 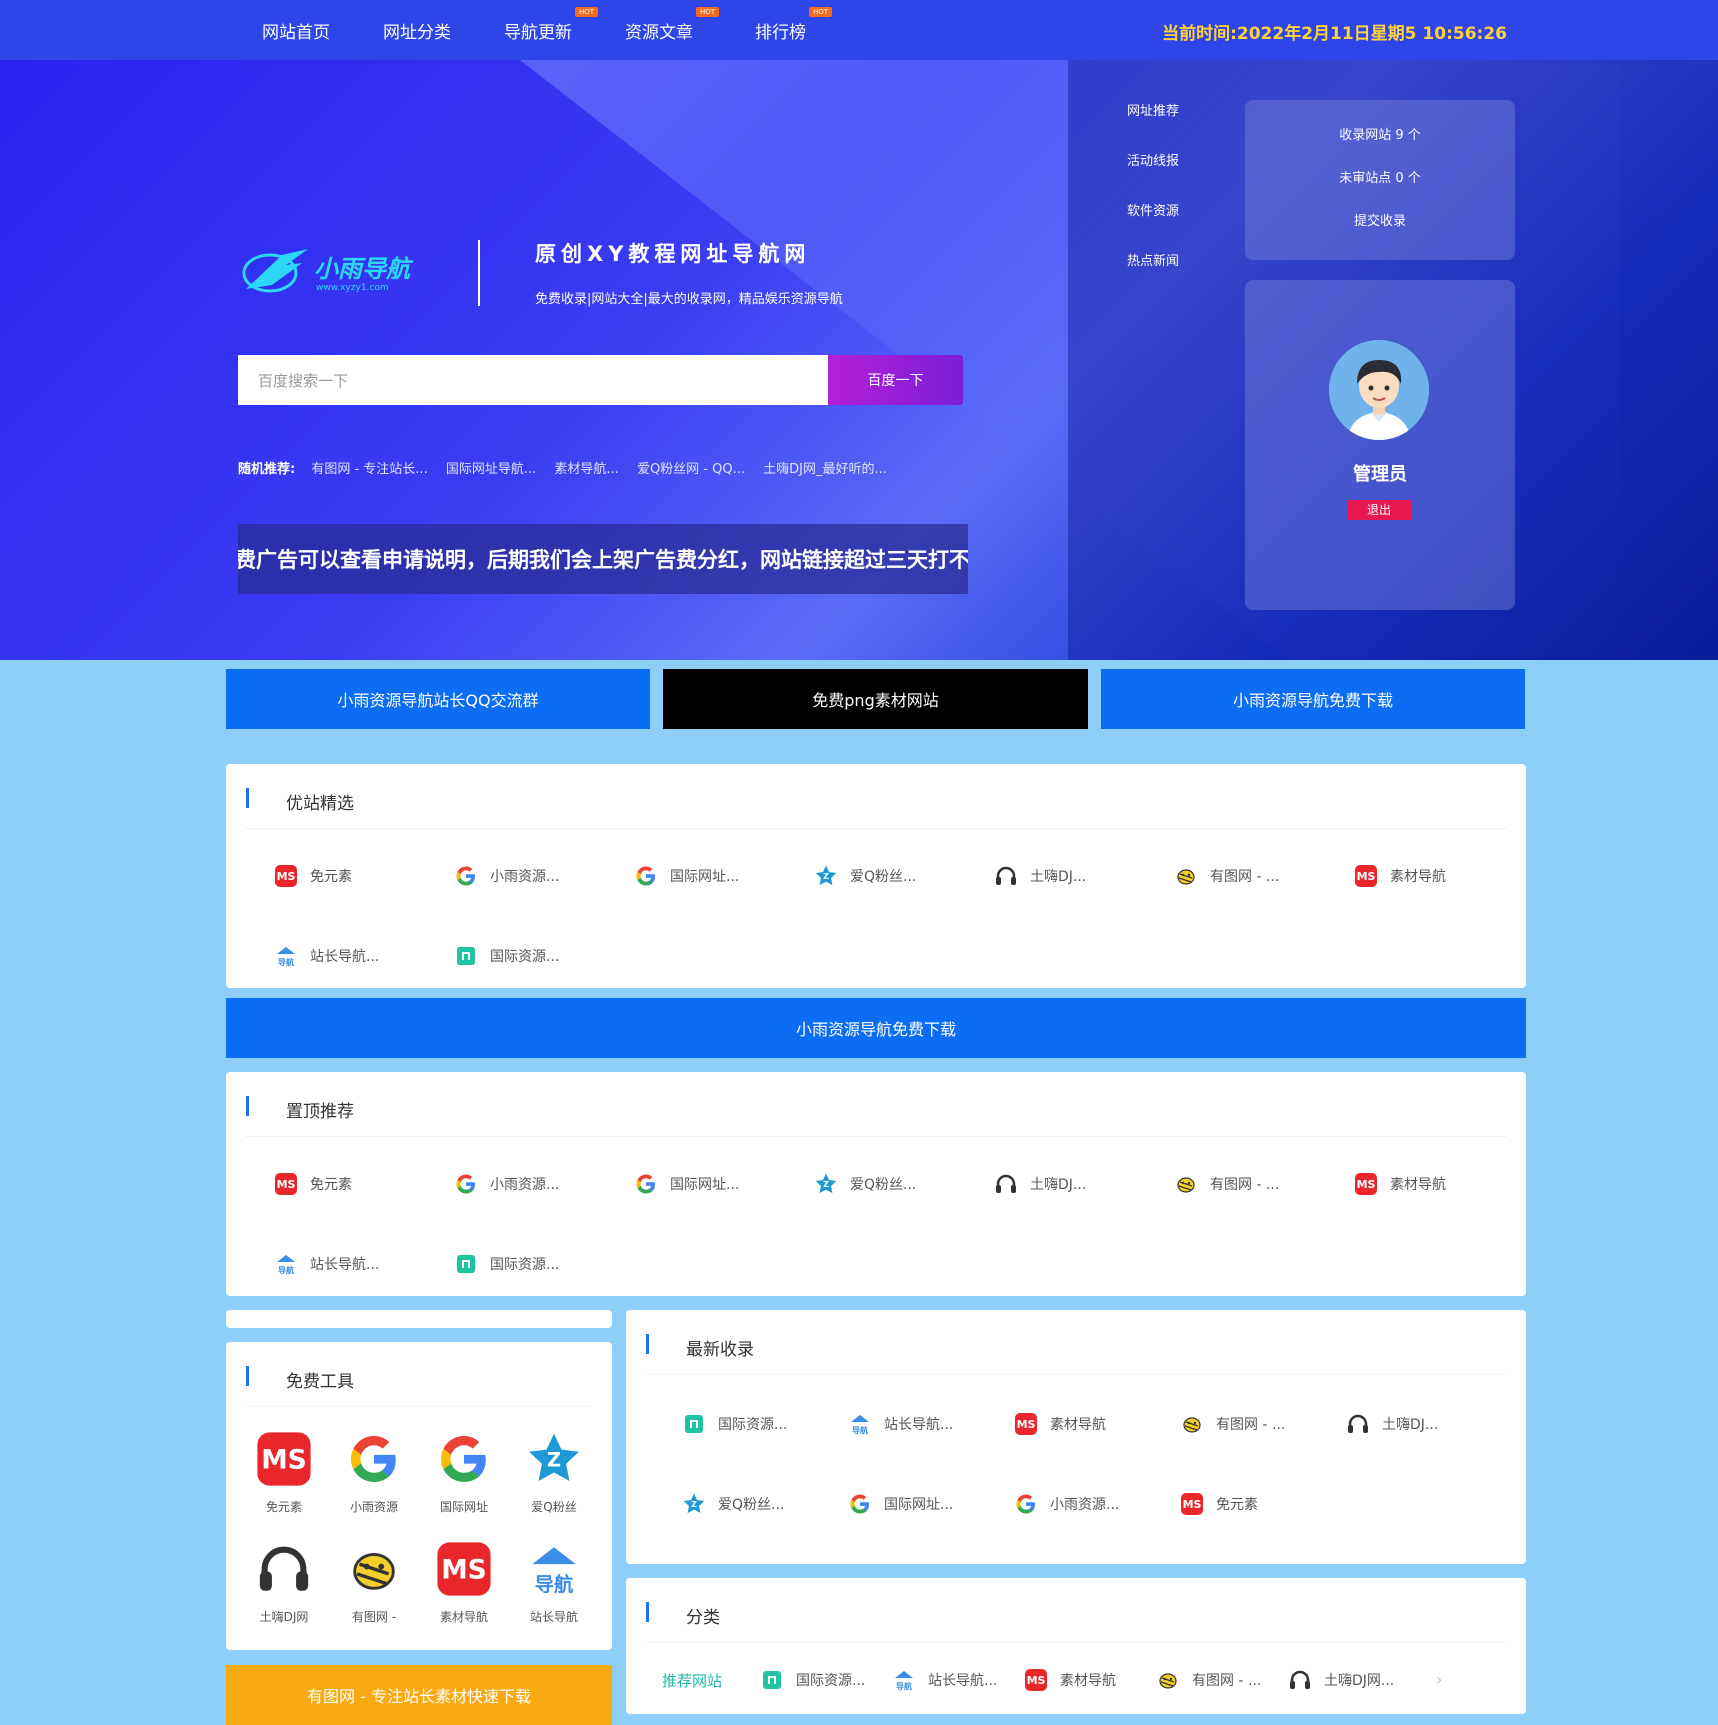 What do you see at coordinates (419, 1695) in the screenshot?
I see `bottom-banner: 有图网 - 专注站长素材快速下载` at bounding box center [419, 1695].